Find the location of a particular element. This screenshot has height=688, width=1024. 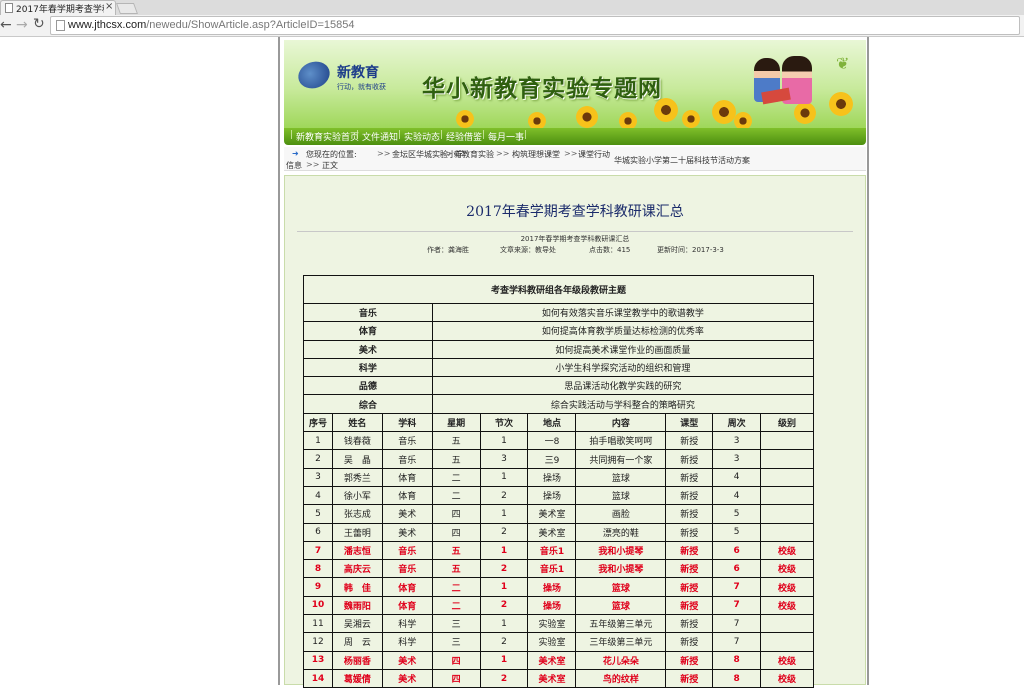

table-row: 6 王蕾明 美术四 2 美术室 漂亮的鞋 新授 5 is located at coordinates (558, 532).